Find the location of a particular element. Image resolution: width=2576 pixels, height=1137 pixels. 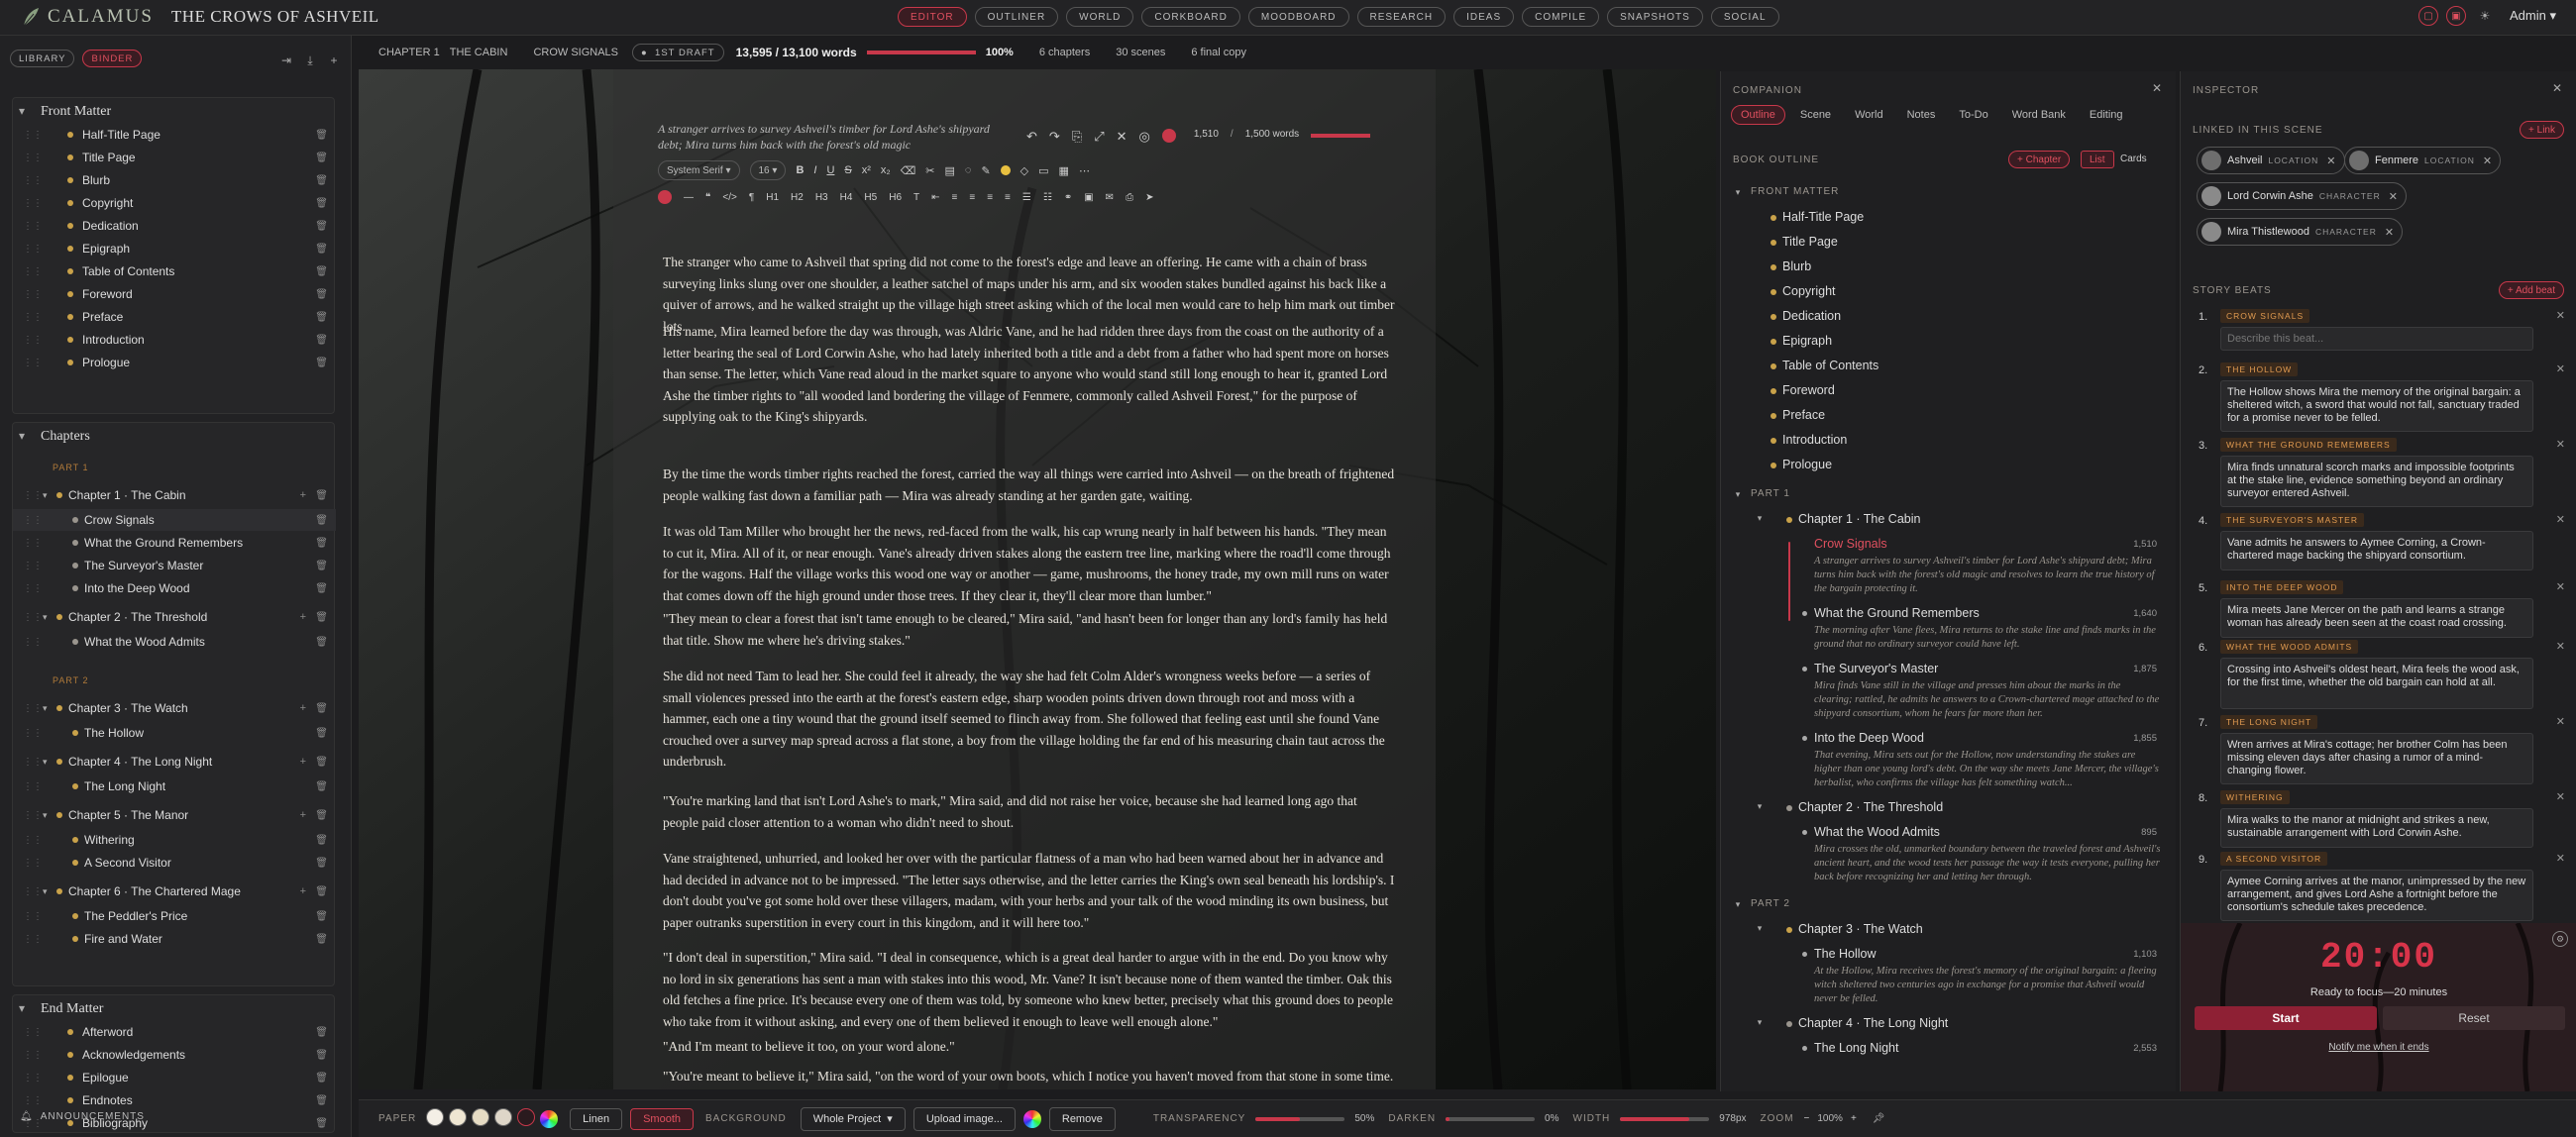

outline-item: Preface is located at coordinates (1804, 415).